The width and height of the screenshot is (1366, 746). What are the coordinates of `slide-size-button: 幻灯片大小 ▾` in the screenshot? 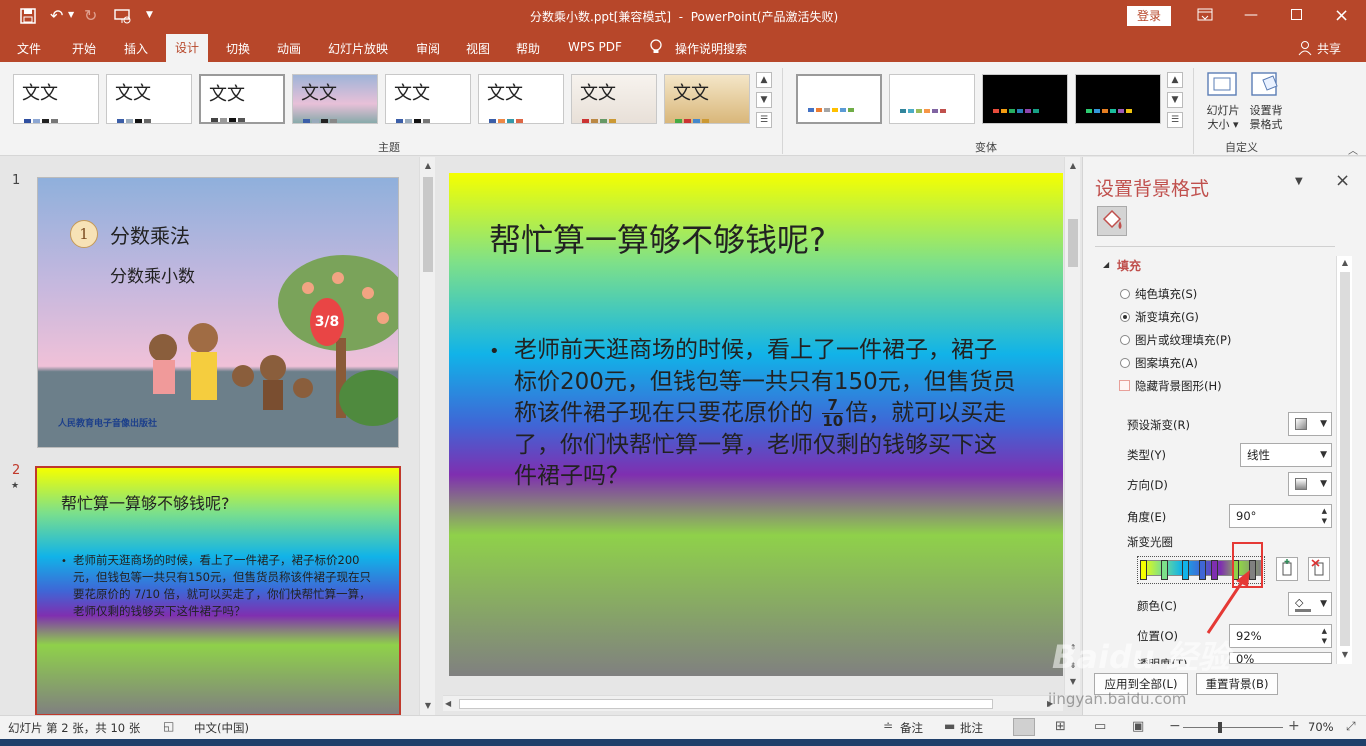 It's located at (1223, 118).